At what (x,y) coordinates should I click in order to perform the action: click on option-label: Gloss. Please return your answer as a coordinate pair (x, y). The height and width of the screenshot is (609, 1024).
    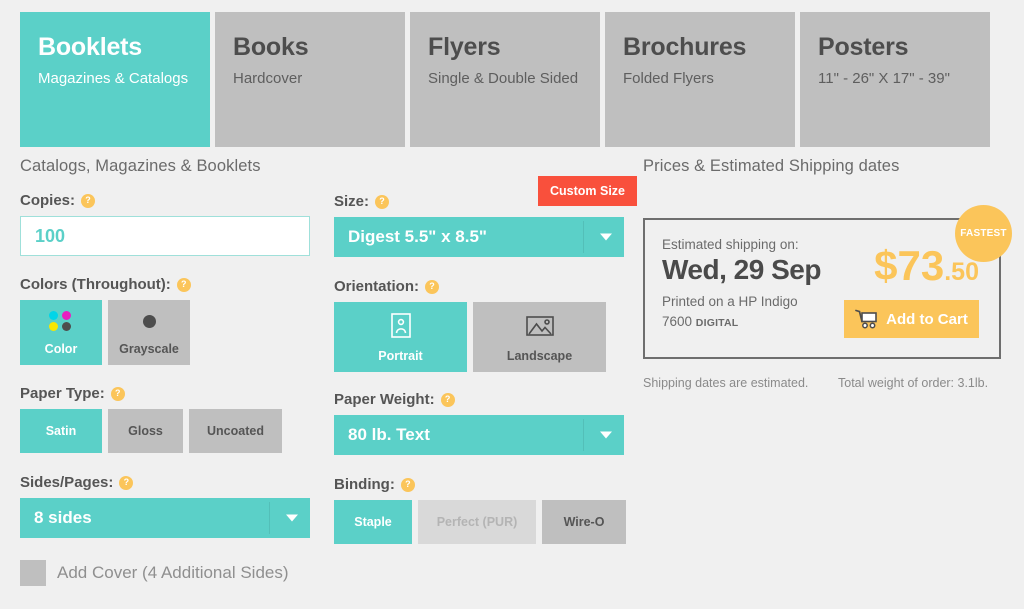
    Looking at the image, I should click on (145, 431).